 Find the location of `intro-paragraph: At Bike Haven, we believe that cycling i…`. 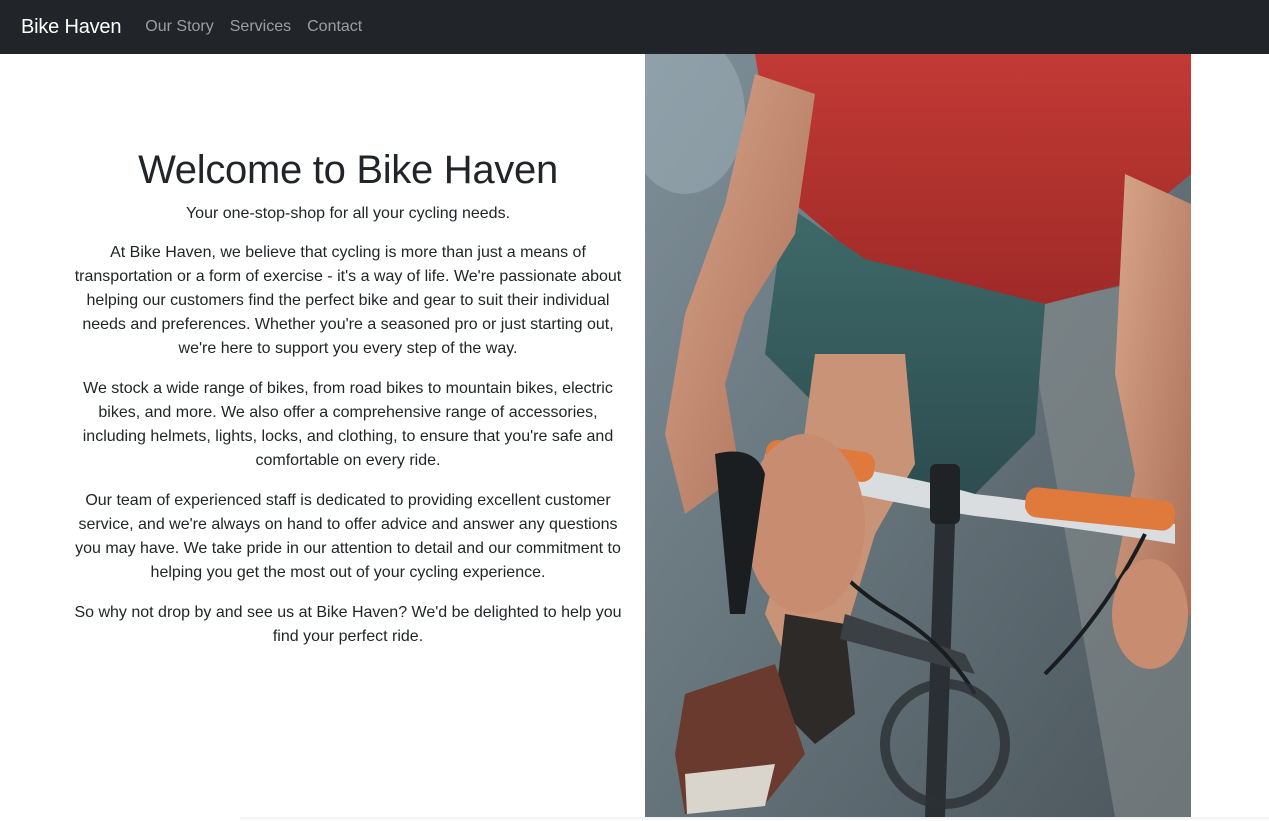

intro-paragraph: At Bike Haven, we believe that cycling i… is located at coordinates (348, 300).